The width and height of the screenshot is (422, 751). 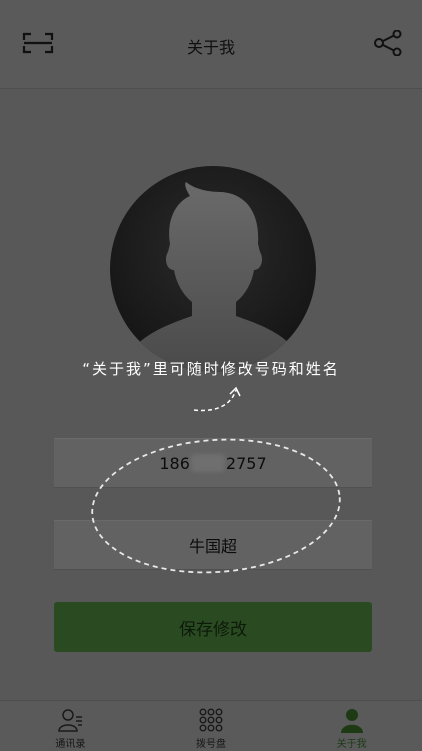 I want to click on curved-arrow-icon, so click(x=217, y=399).